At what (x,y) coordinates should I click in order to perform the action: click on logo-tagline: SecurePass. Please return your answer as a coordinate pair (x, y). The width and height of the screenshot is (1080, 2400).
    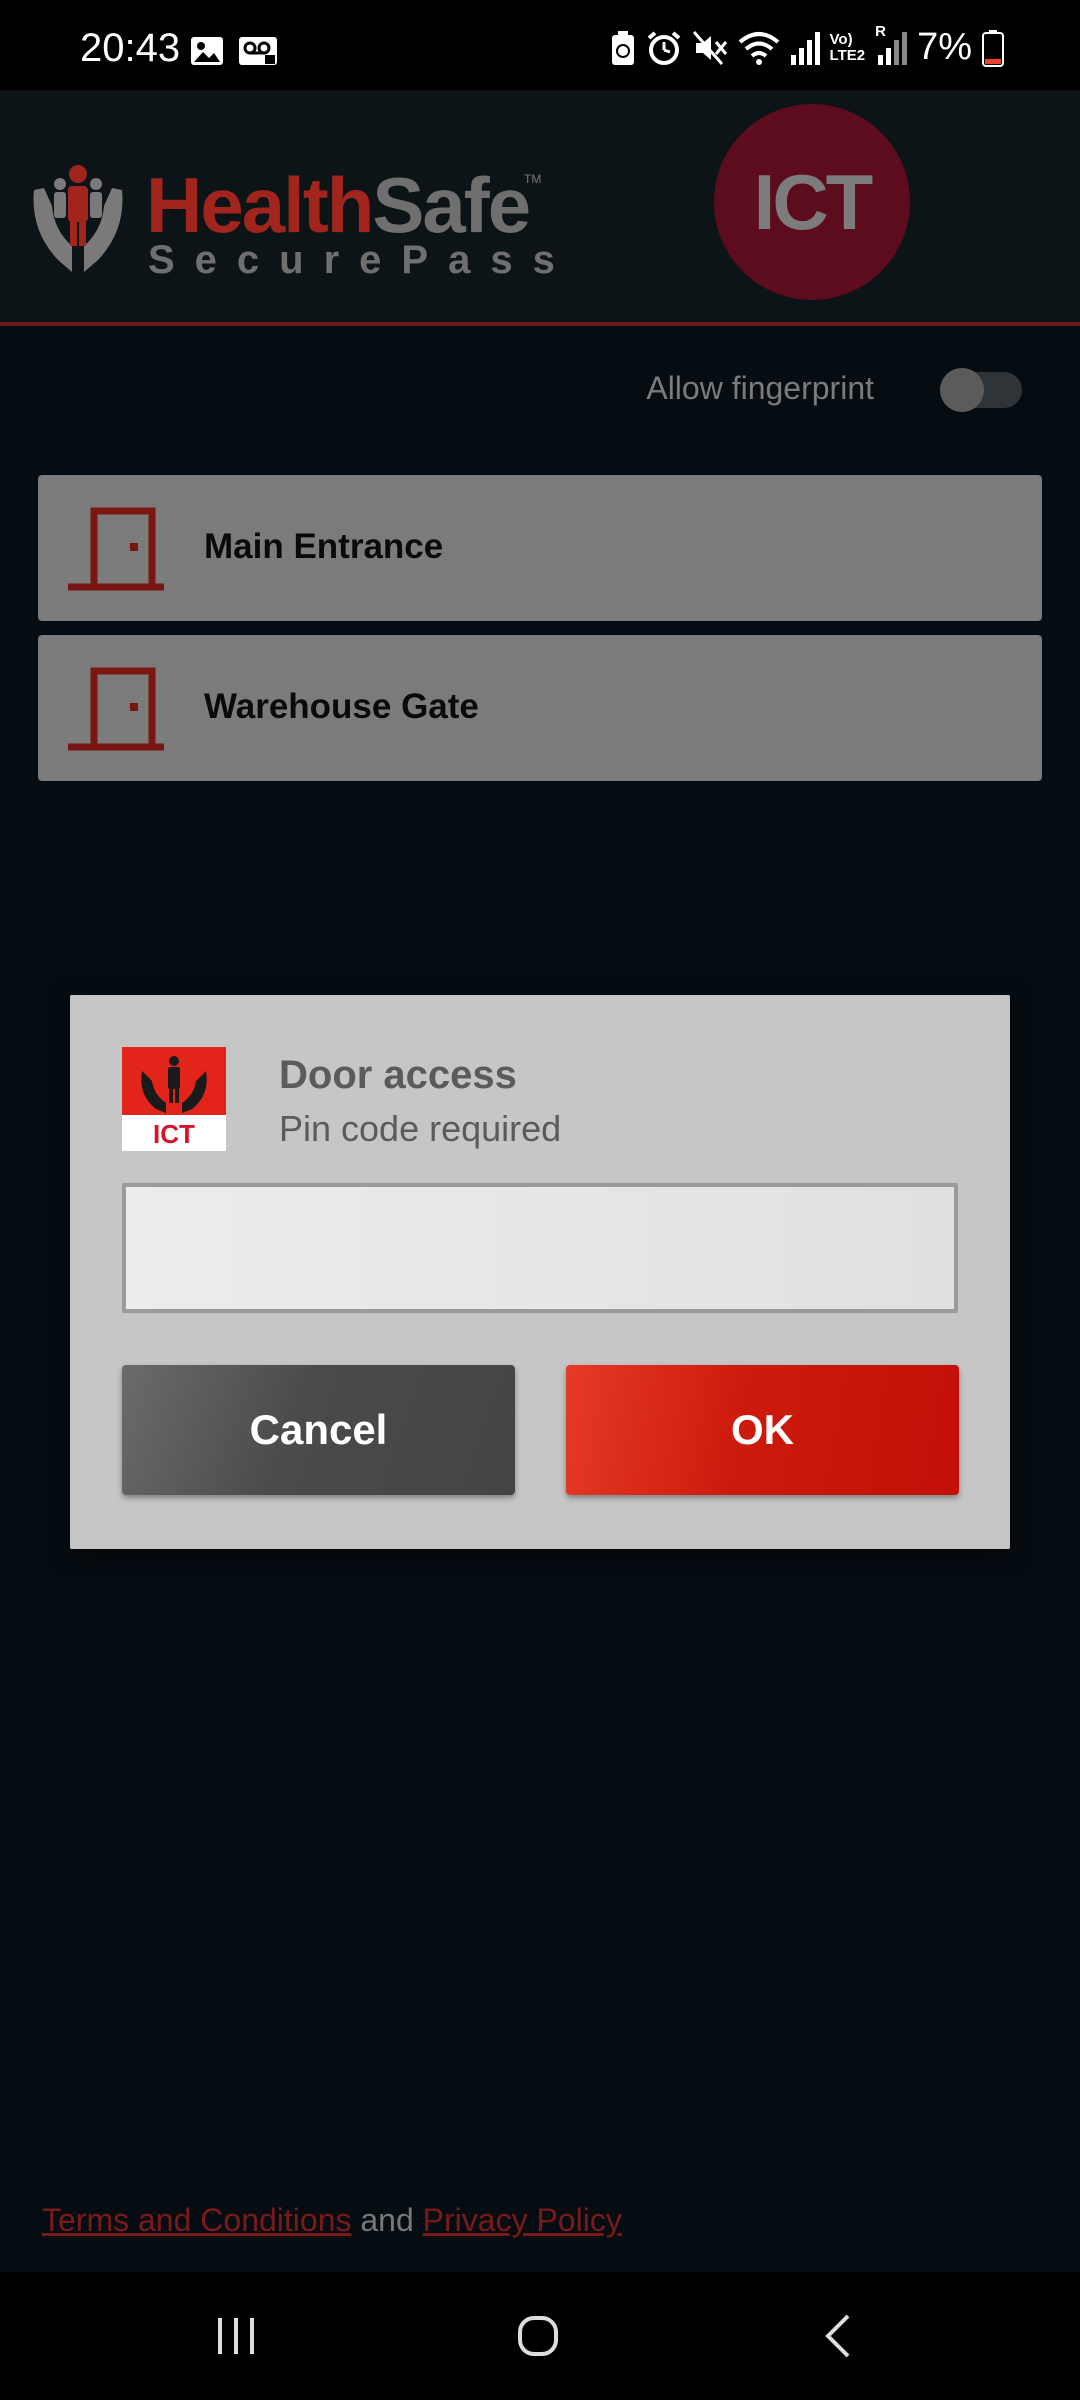
    Looking at the image, I should click on (361, 260).